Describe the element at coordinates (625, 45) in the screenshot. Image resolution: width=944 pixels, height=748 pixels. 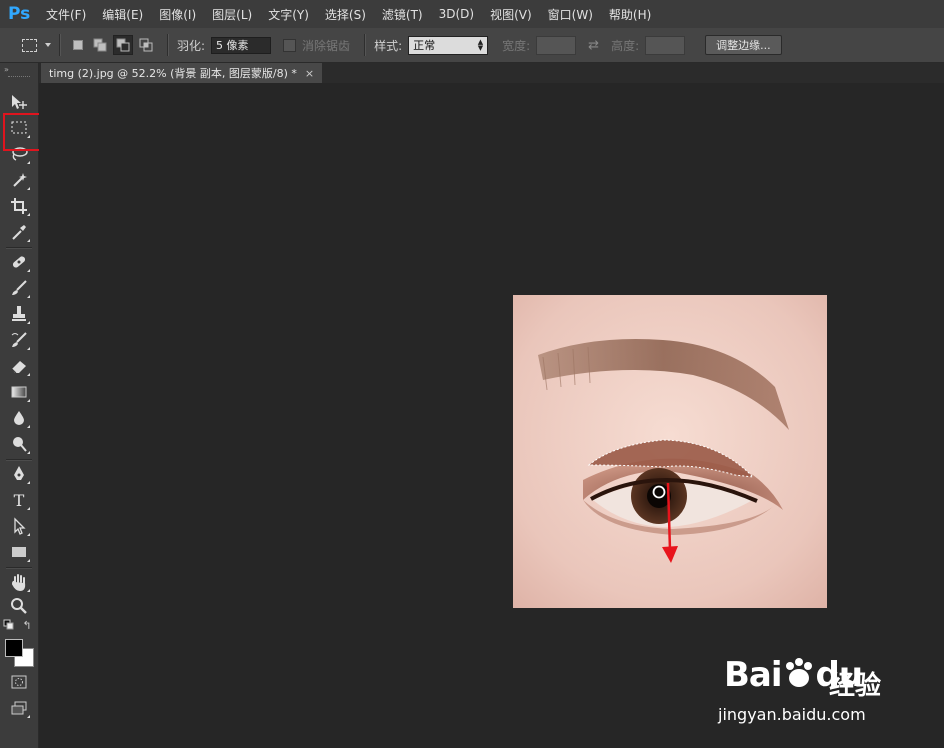
I see `height-label: 高度:` at that location.